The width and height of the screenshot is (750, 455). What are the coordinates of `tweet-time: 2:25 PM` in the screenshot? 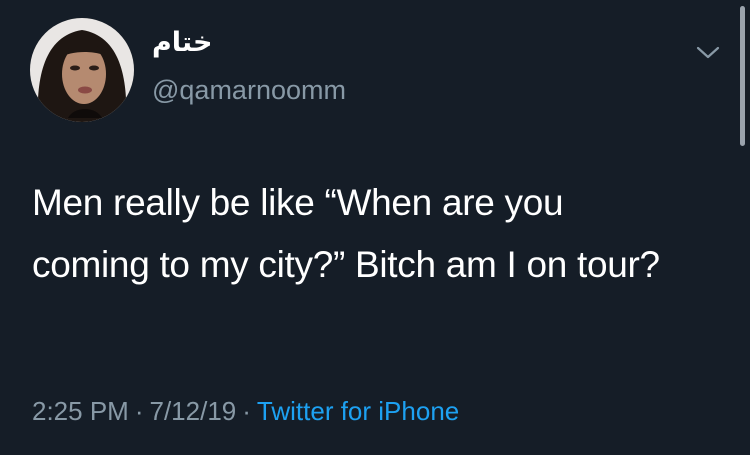 It's located at (80, 411).